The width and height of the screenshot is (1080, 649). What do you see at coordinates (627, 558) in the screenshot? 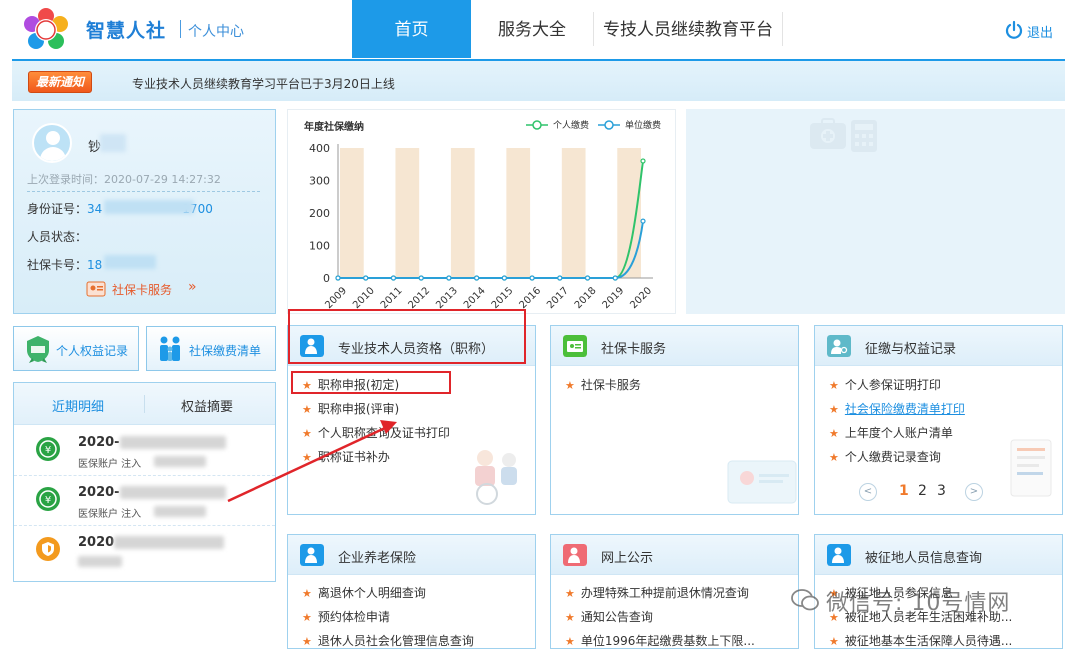
I see `card-title: 网上公示` at bounding box center [627, 558].